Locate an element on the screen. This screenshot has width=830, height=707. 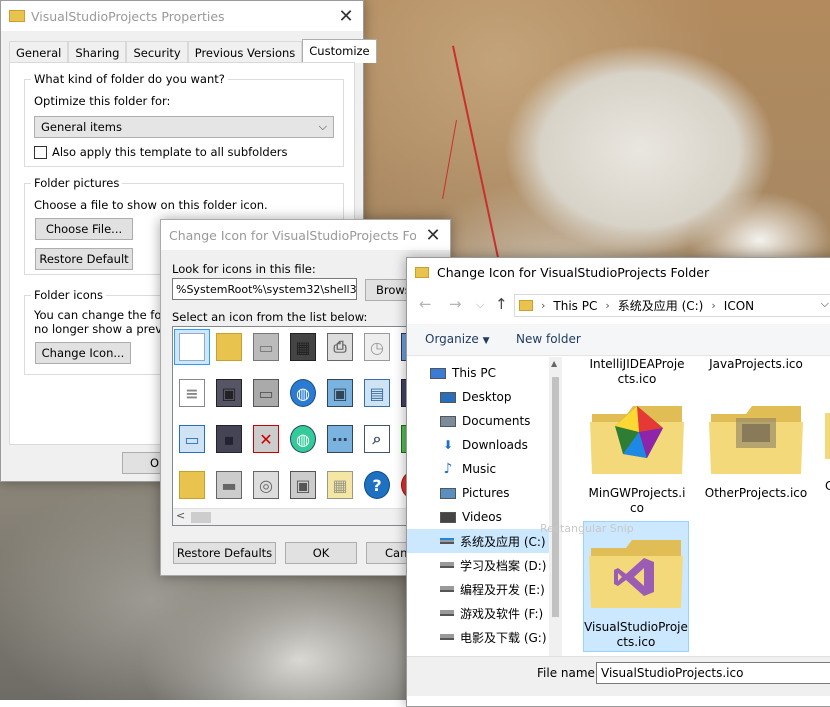
address-bar: › This PC › 系统及应用 (C:) › ICON ⌵ is located at coordinates (672, 305).